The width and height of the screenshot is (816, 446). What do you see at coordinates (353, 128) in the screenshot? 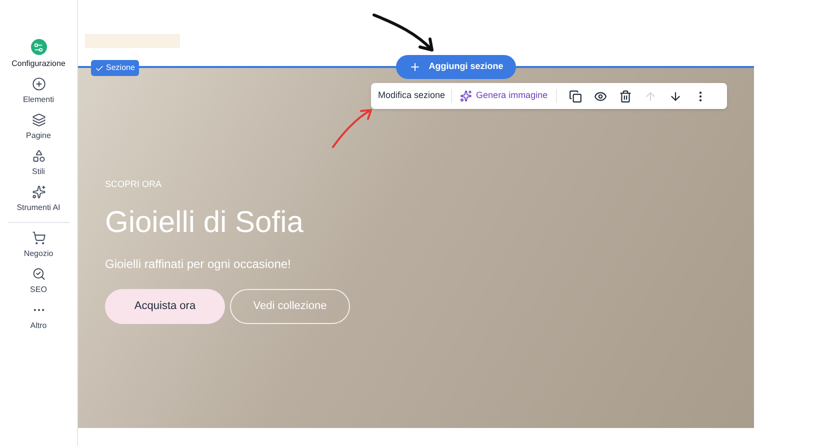
I see `pointer-arrow-drawing` at bounding box center [353, 128].